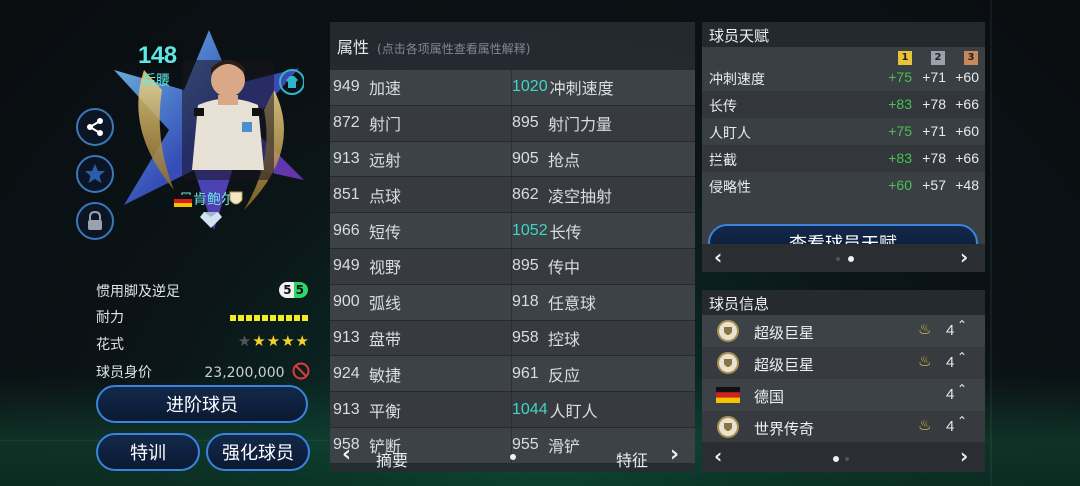 This screenshot has height=486, width=1080. Describe the element at coordinates (739, 36) in the screenshot. I see `talents-title: 球员天赋` at that location.